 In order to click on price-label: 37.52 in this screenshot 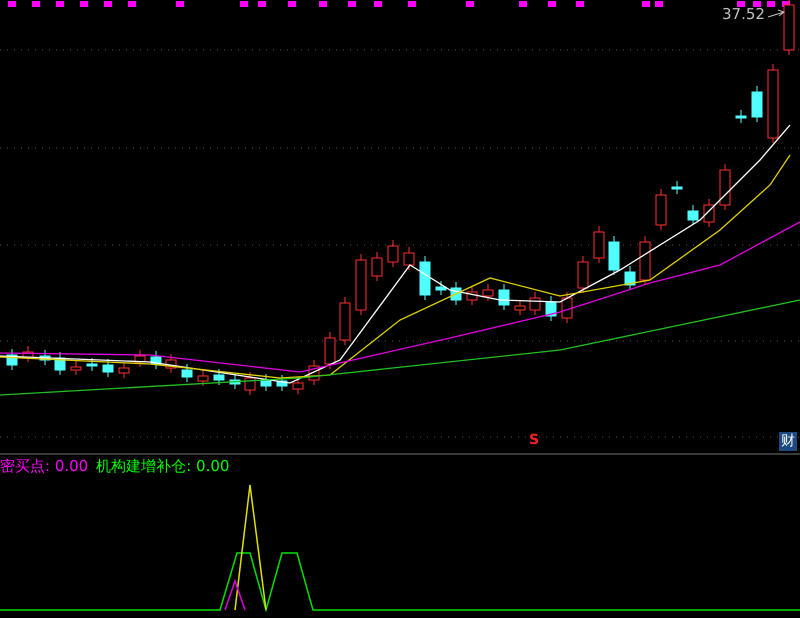, I will do `click(743, 14)`.